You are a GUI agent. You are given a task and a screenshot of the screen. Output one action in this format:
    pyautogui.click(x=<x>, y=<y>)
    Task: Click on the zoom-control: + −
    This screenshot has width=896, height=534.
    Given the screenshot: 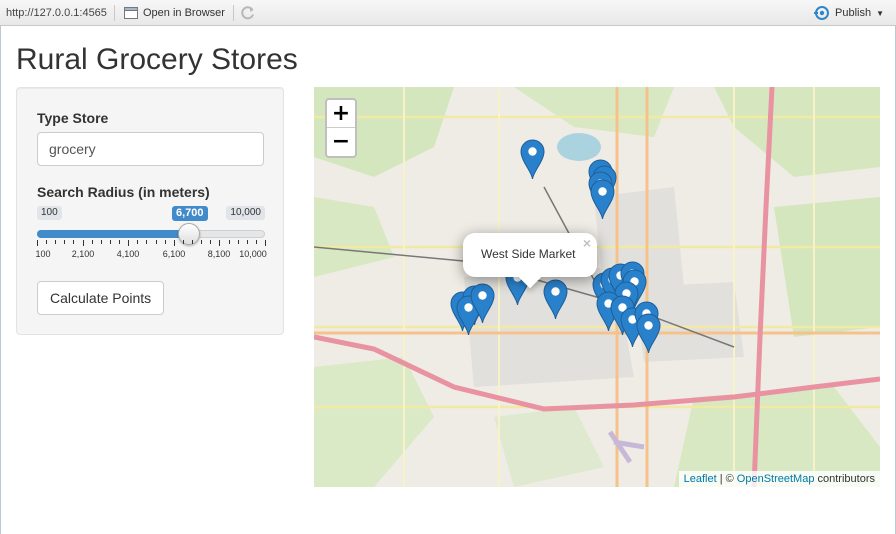 What is the action you would take?
    pyautogui.click(x=341, y=128)
    